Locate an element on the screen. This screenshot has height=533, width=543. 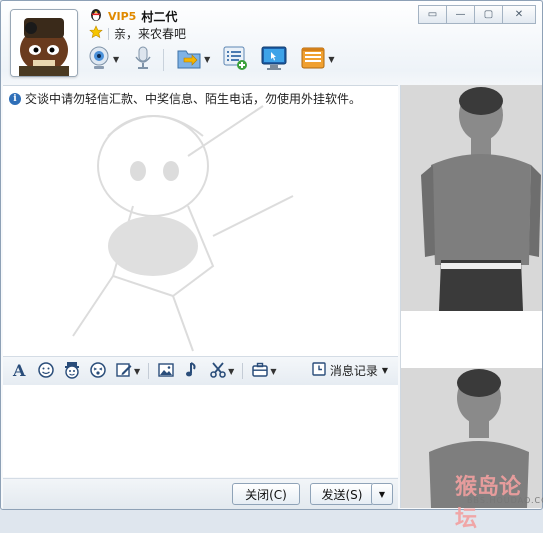
star-icon is located at coordinates (96, 33).